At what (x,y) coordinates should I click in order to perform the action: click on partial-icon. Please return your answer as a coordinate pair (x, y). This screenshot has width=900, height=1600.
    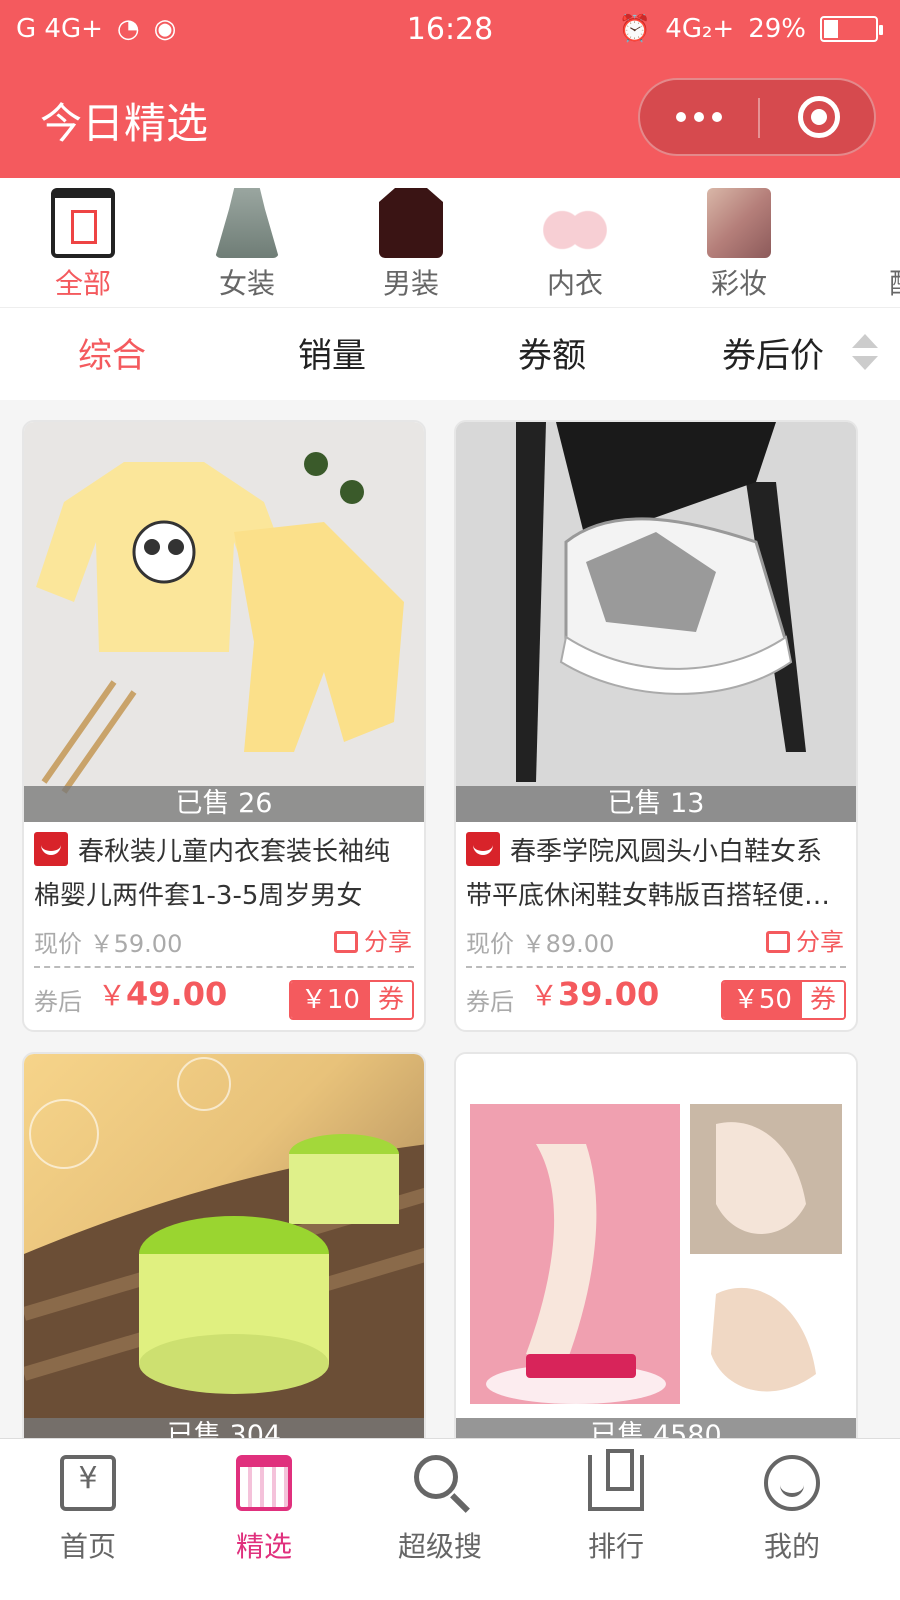
    Looking at the image, I should click on (885, 223).